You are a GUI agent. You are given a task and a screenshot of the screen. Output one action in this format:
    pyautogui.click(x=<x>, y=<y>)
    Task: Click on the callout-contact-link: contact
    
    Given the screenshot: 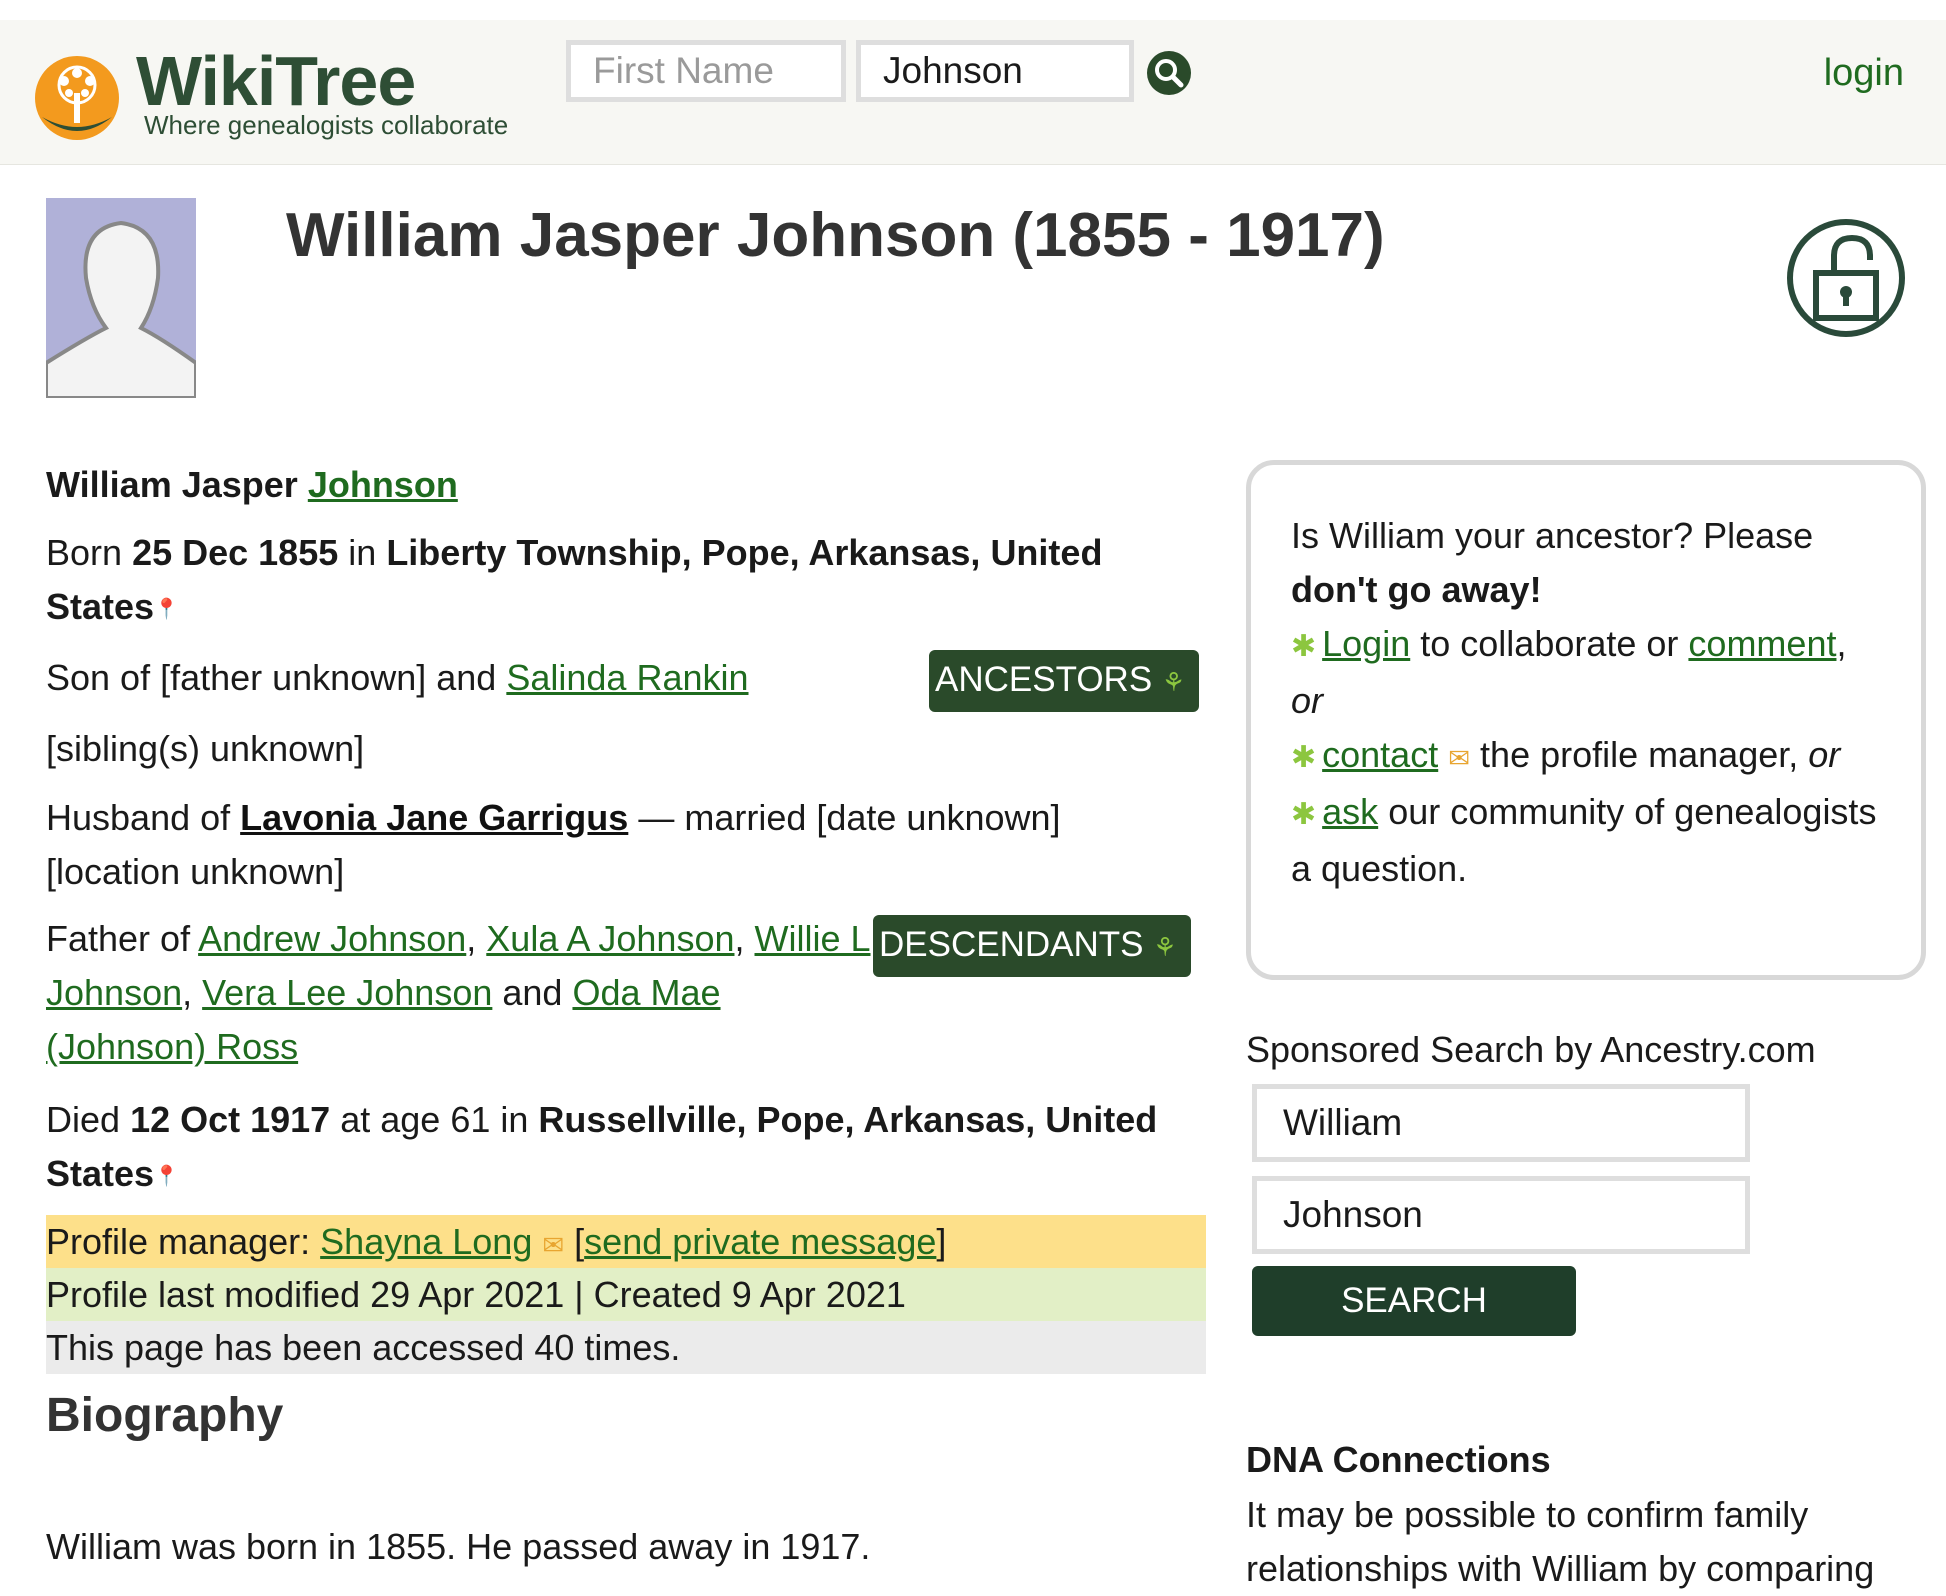 What is the action you would take?
    pyautogui.click(x=1380, y=754)
    